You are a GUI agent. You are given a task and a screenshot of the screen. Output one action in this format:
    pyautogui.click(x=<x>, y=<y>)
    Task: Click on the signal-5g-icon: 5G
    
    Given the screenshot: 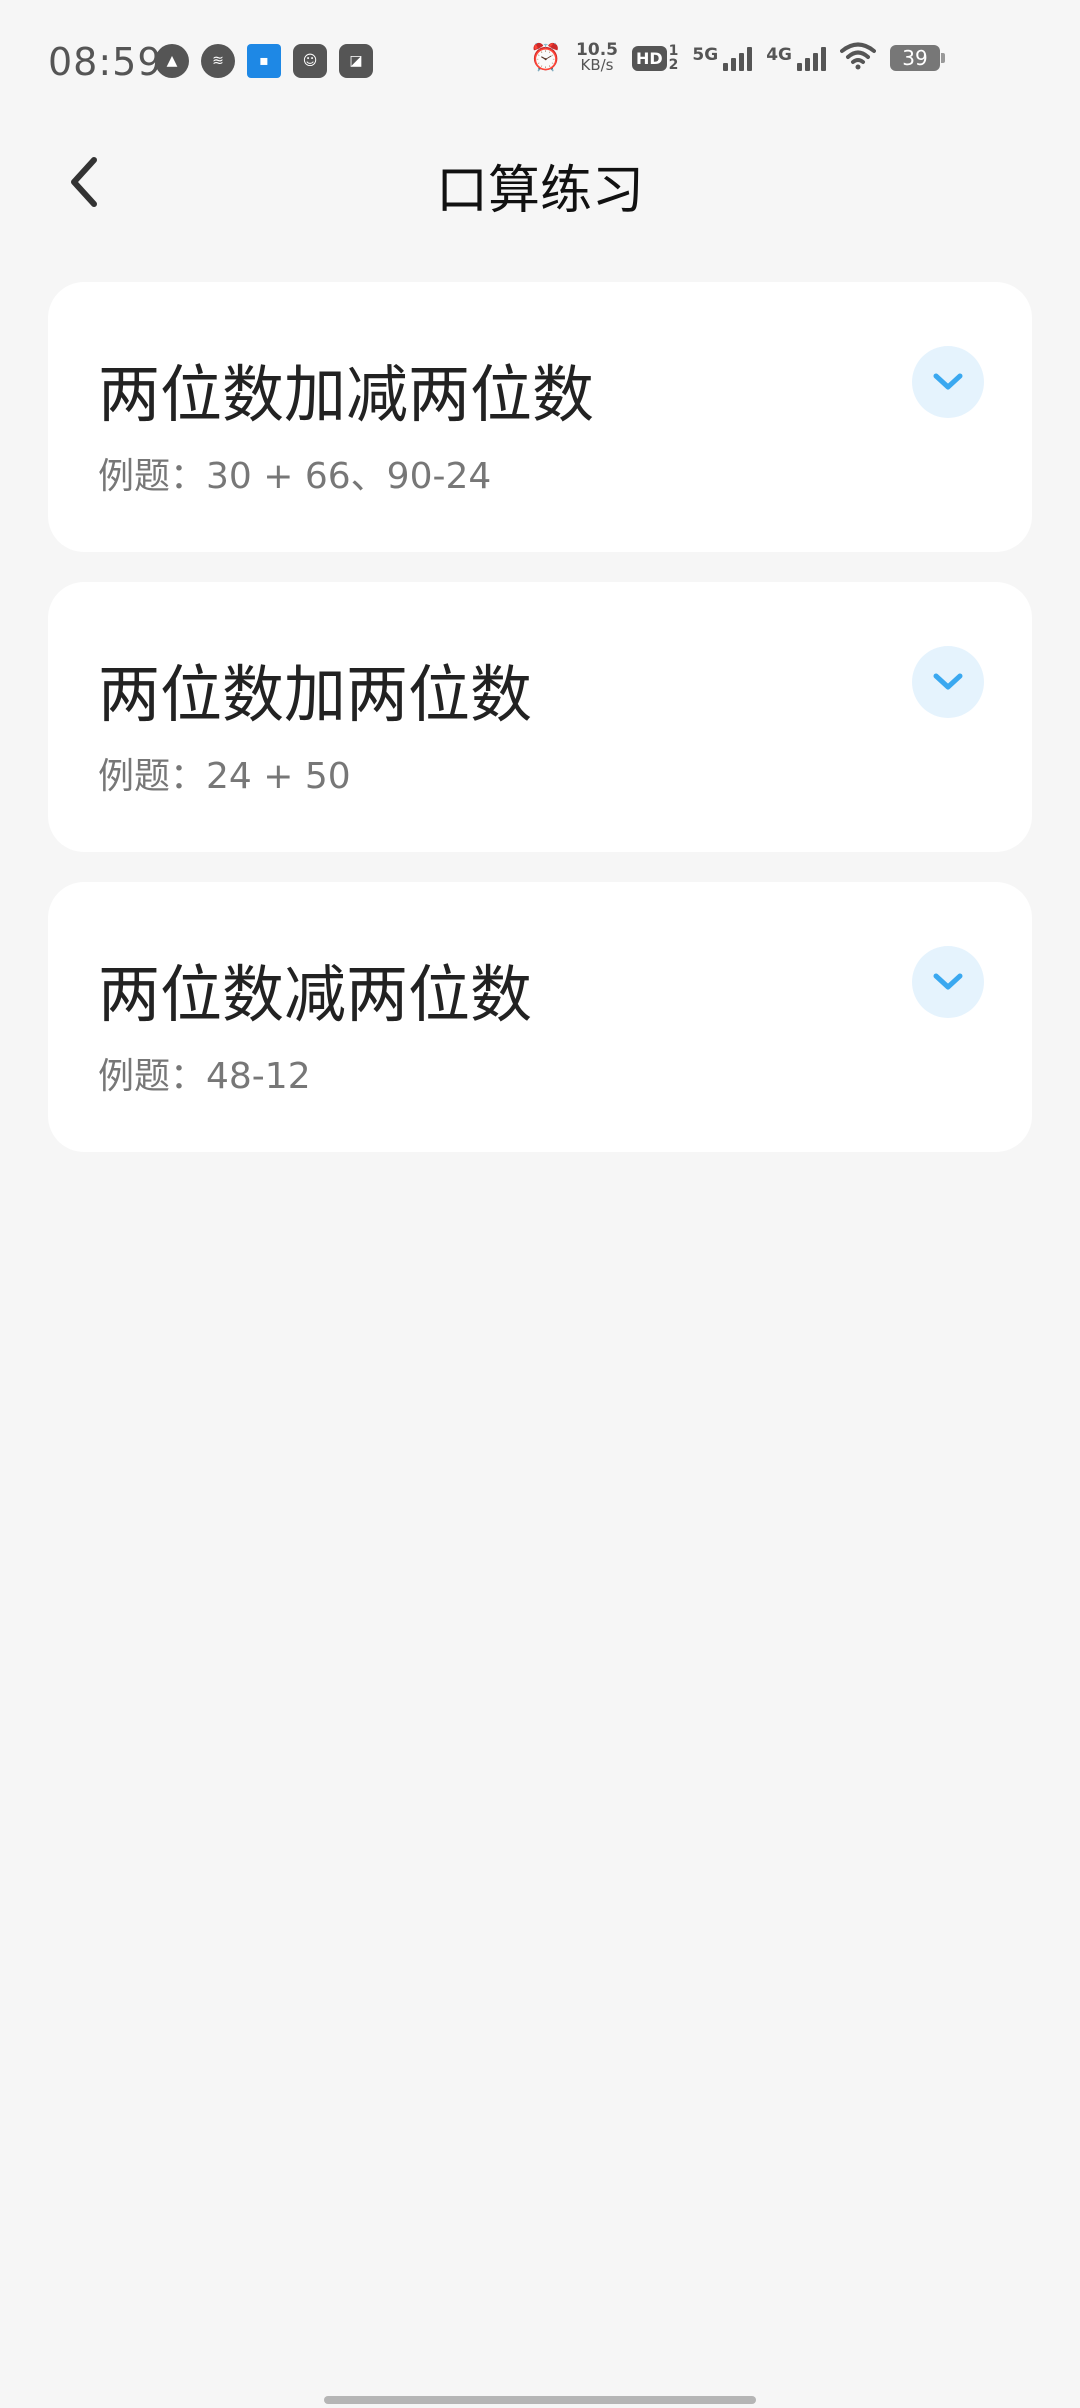 What is the action you would take?
    pyautogui.click(x=722, y=58)
    